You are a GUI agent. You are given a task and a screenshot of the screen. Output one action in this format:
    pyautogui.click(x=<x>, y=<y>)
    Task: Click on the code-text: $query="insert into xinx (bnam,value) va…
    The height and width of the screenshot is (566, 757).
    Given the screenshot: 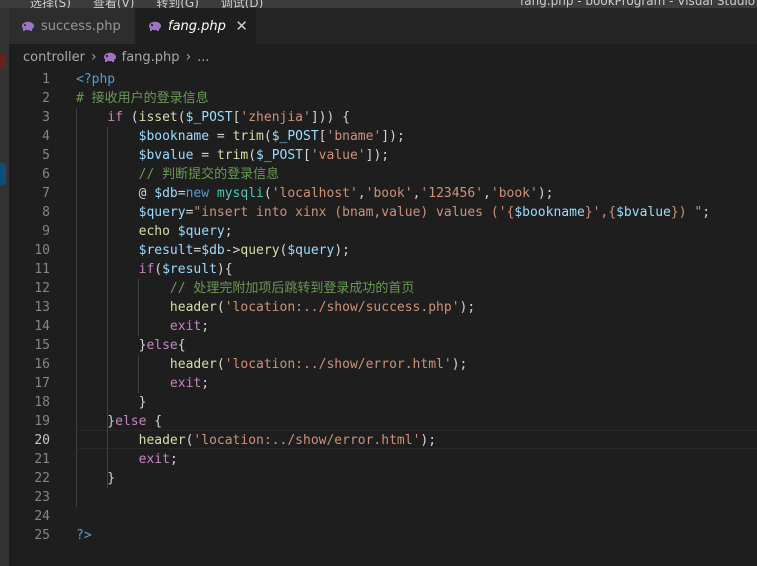 What is the action you would take?
    pyautogui.click(x=393, y=212)
    